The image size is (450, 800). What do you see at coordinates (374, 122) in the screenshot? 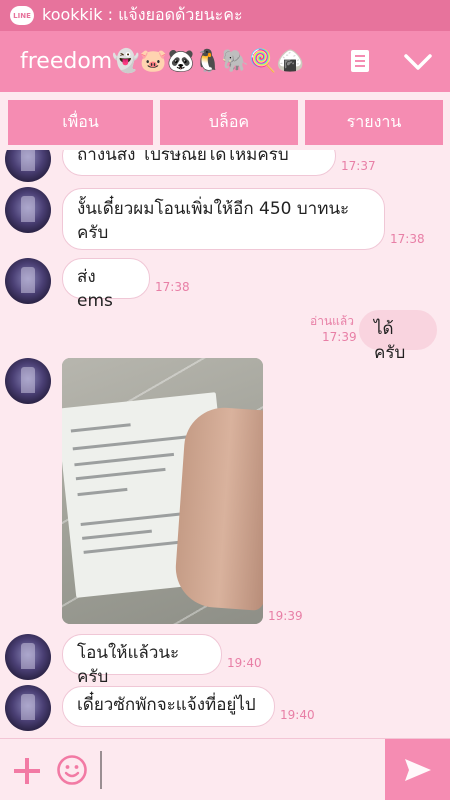
I see `tab-report: รายงาน` at bounding box center [374, 122].